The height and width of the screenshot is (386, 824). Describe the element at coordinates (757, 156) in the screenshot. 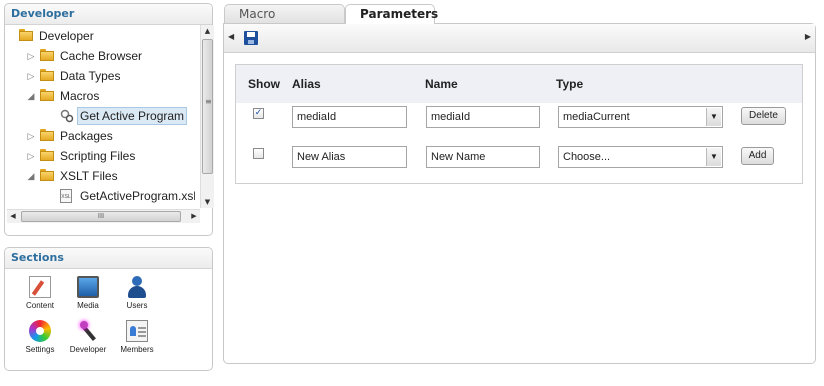

I see `add-button: Add` at that location.